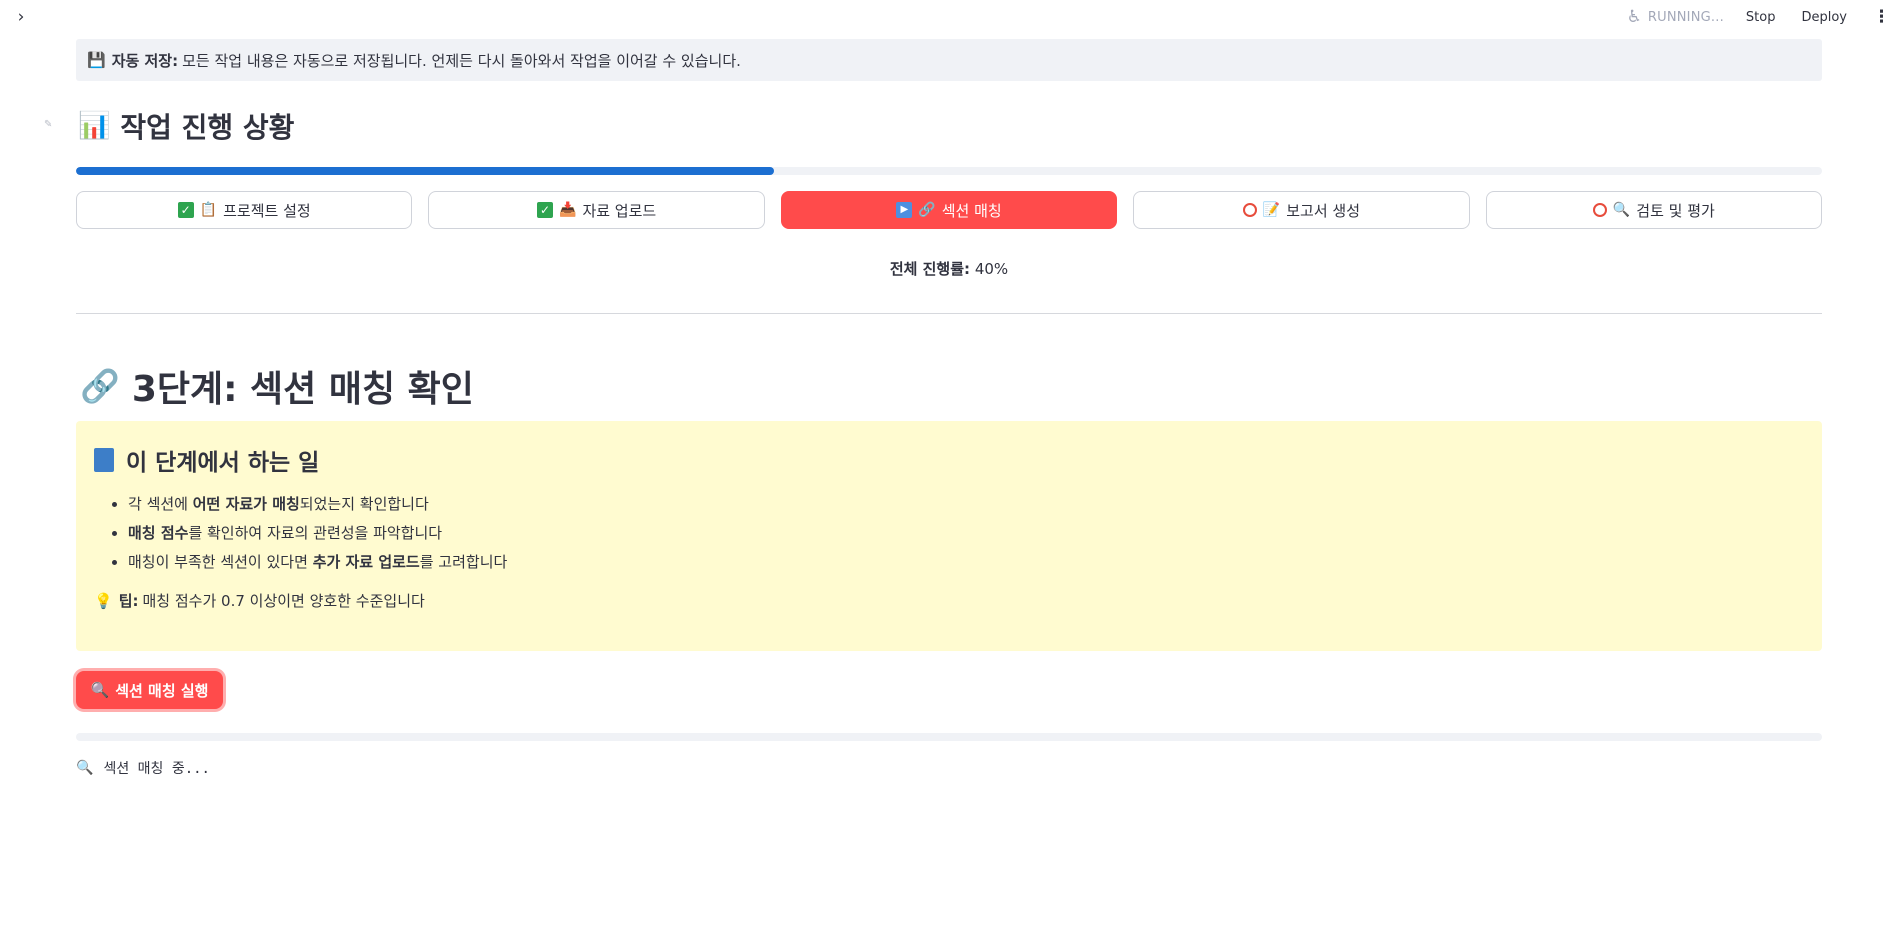  What do you see at coordinates (971, 210) in the screenshot?
I see `step-label: 섹션 매칭` at bounding box center [971, 210].